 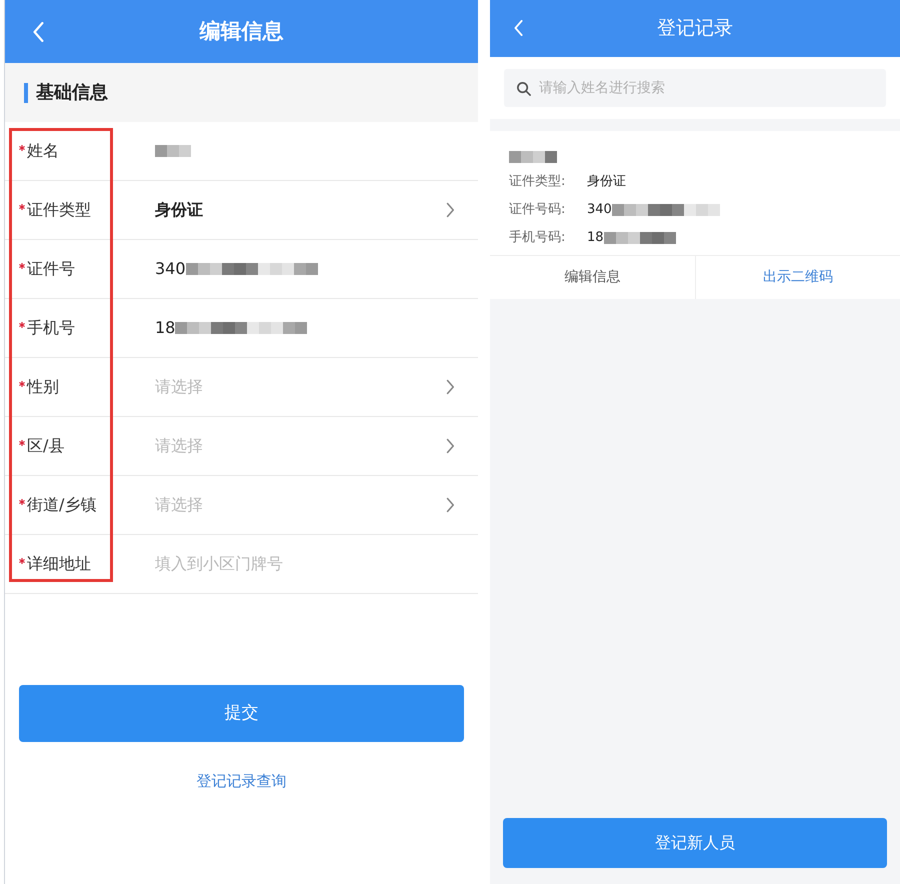 What do you see at coordinates (59, 210) in the screenshot?
I see `field-label: 证件类型` at bounding box center [59, 210].